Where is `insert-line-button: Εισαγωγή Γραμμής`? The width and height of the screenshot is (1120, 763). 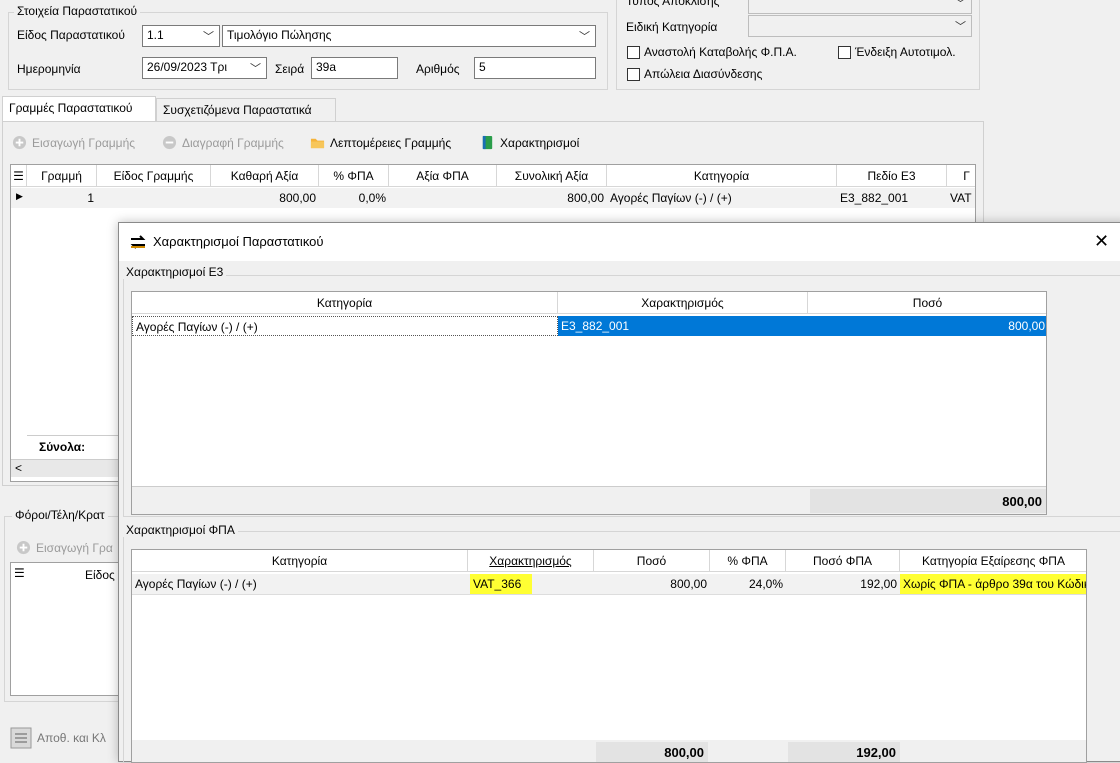 insert-line-button: Εισαγωγή Γραμμής is located at coordinates (73, 142).